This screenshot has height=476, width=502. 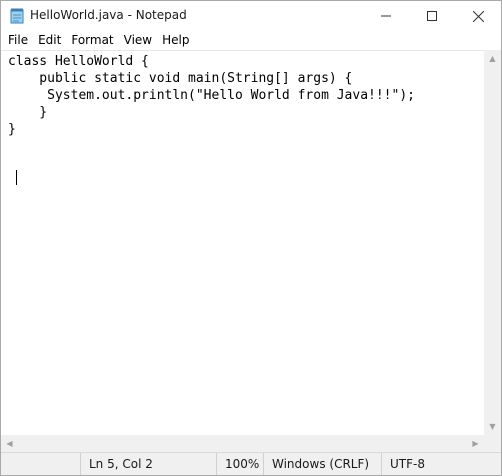 I want to click on chevron-left-icon: ◀, so click(x=9, y=443).